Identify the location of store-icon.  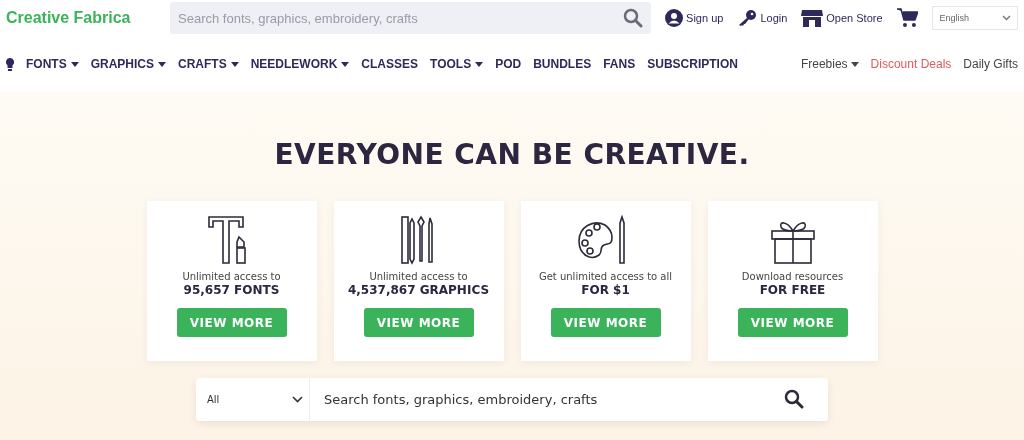
(812, 18).